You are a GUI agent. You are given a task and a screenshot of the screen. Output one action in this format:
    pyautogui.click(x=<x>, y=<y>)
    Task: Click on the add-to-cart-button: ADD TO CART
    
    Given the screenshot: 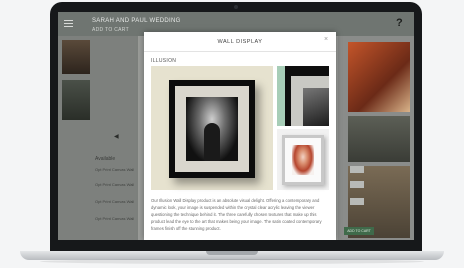 What is the action you would take?
    pyautogui.click(x=359, y=231)
    